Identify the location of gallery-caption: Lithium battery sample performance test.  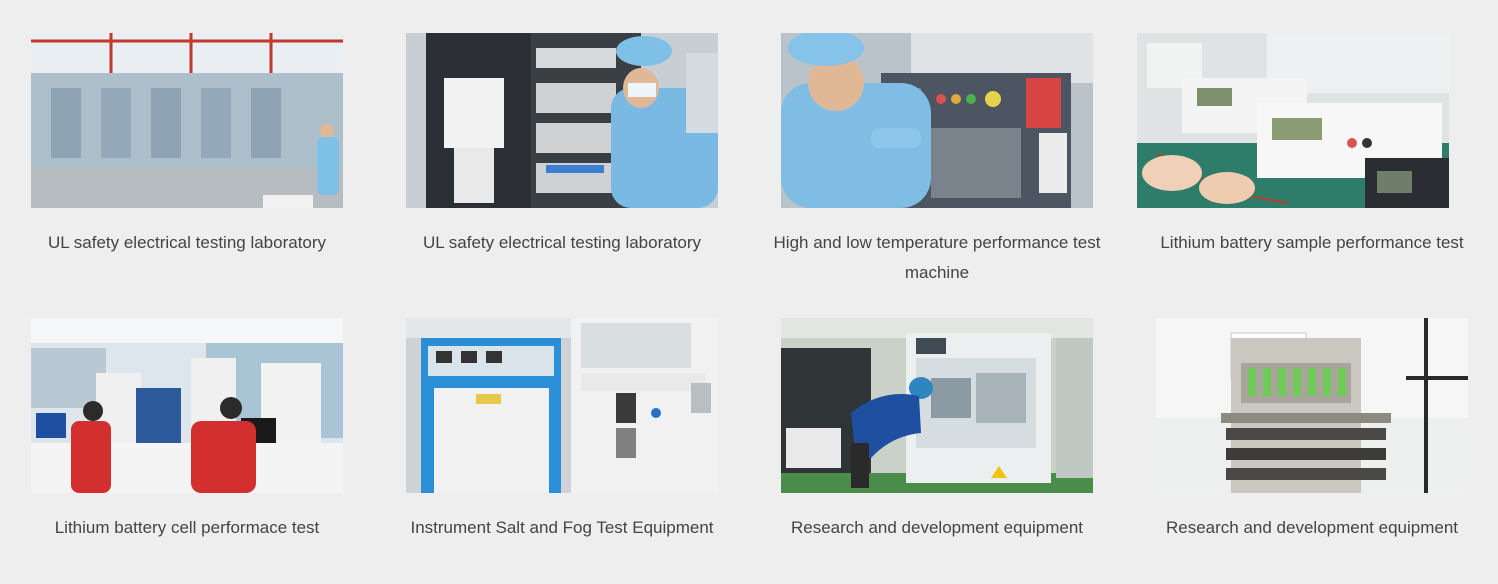
(1312, 242).